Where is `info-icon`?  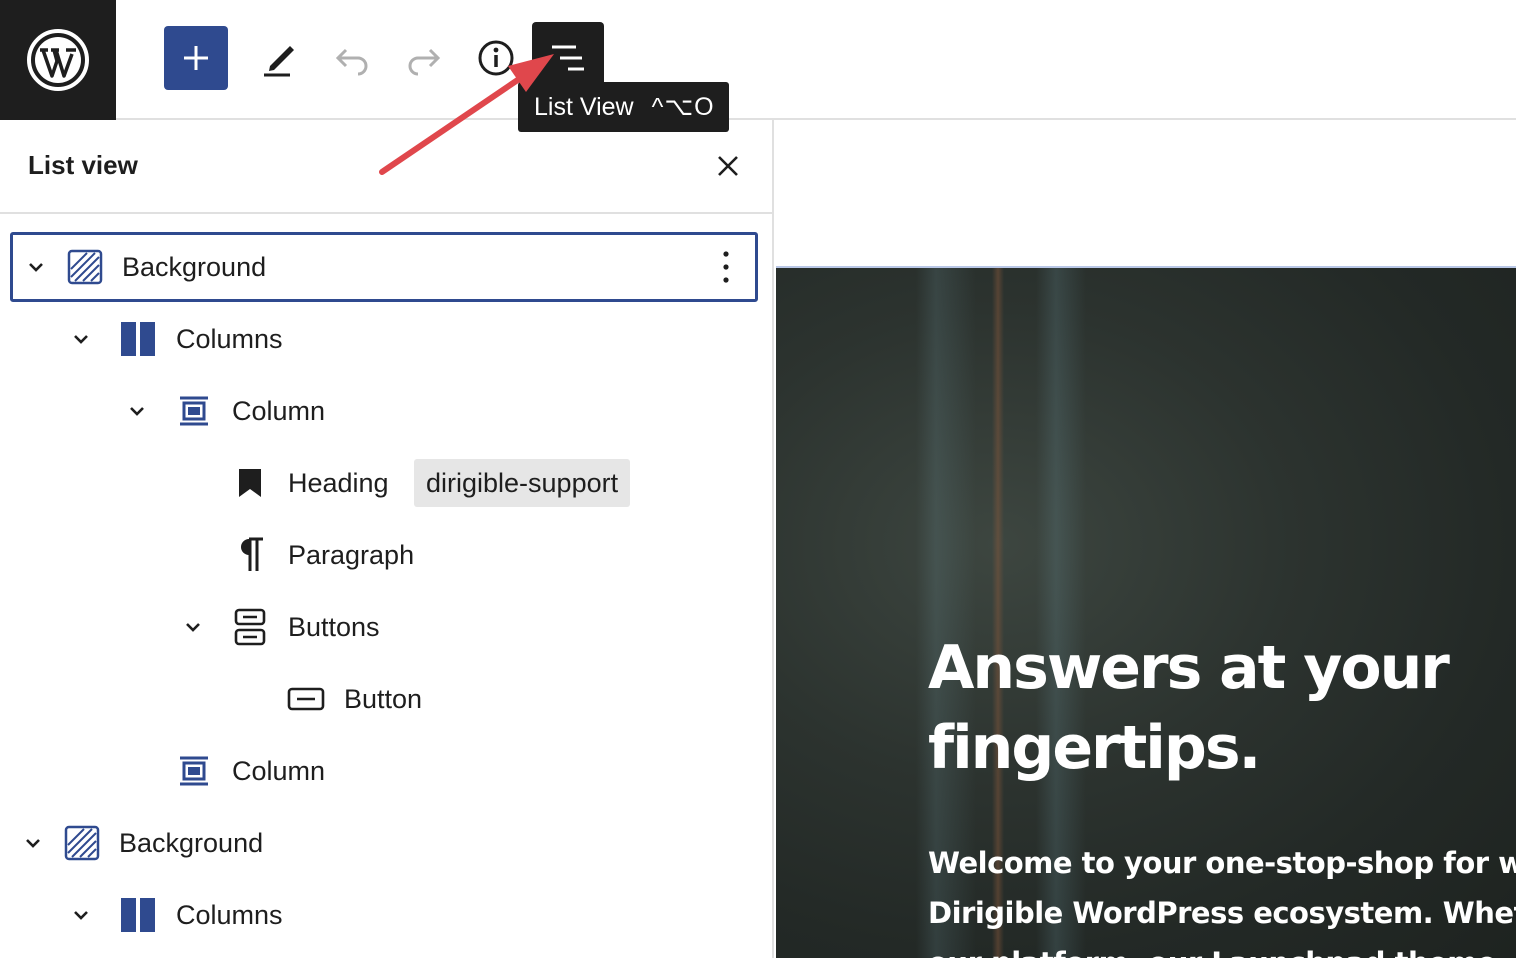
info-icon is located at coordinates (496, 58).